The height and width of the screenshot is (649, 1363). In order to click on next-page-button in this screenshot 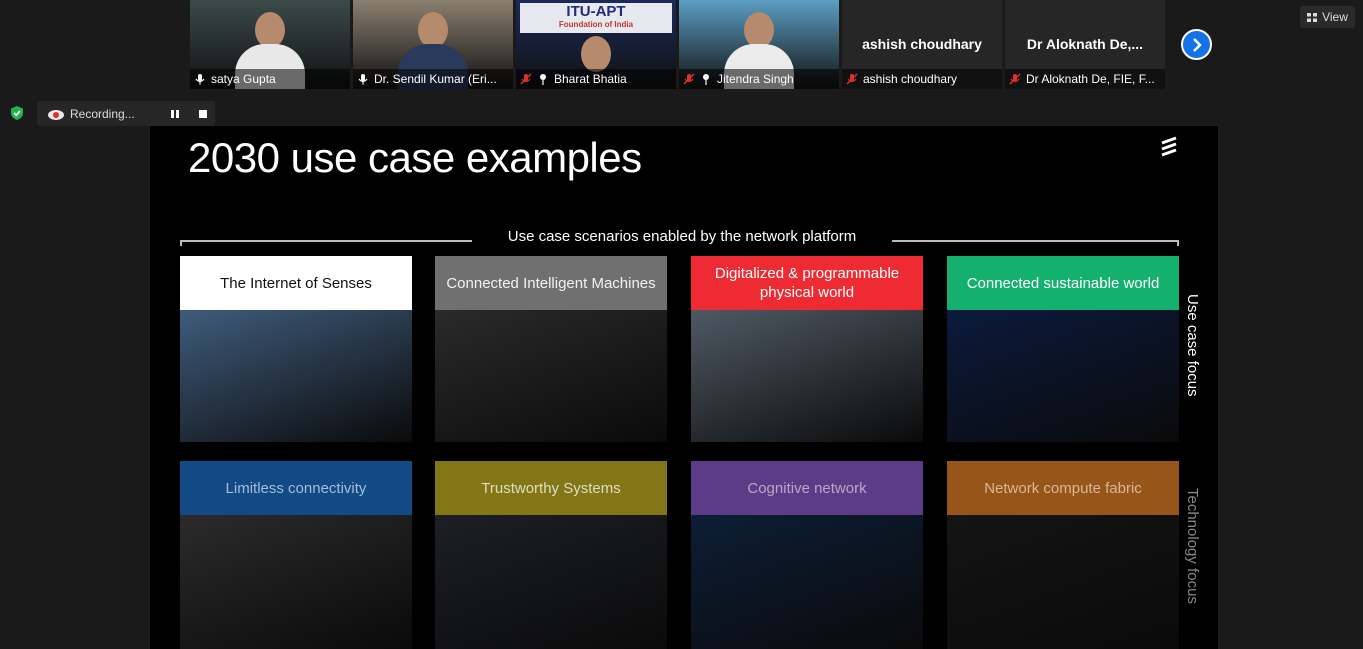, I will do `click(1196, 44)`.